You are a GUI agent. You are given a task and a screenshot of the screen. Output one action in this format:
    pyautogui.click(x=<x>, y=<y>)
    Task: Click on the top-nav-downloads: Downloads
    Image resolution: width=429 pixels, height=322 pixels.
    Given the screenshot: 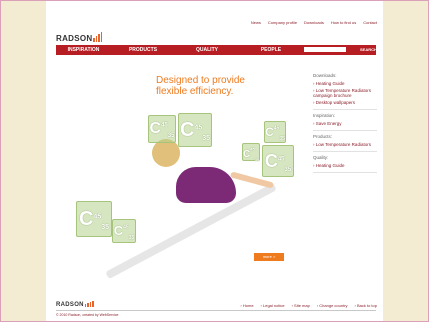 What is the action you would take?
    pyautogui.click(x=314, y=22)
    